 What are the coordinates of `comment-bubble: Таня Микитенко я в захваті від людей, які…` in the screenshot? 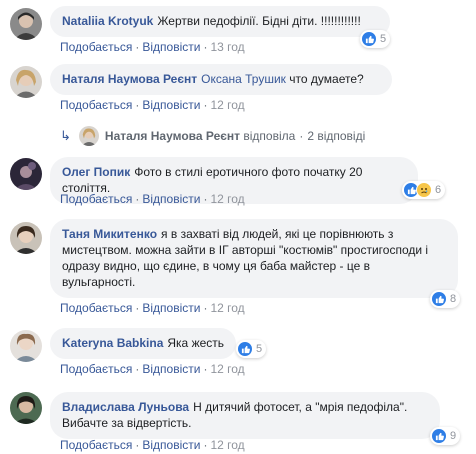 It's located at (254, 258).